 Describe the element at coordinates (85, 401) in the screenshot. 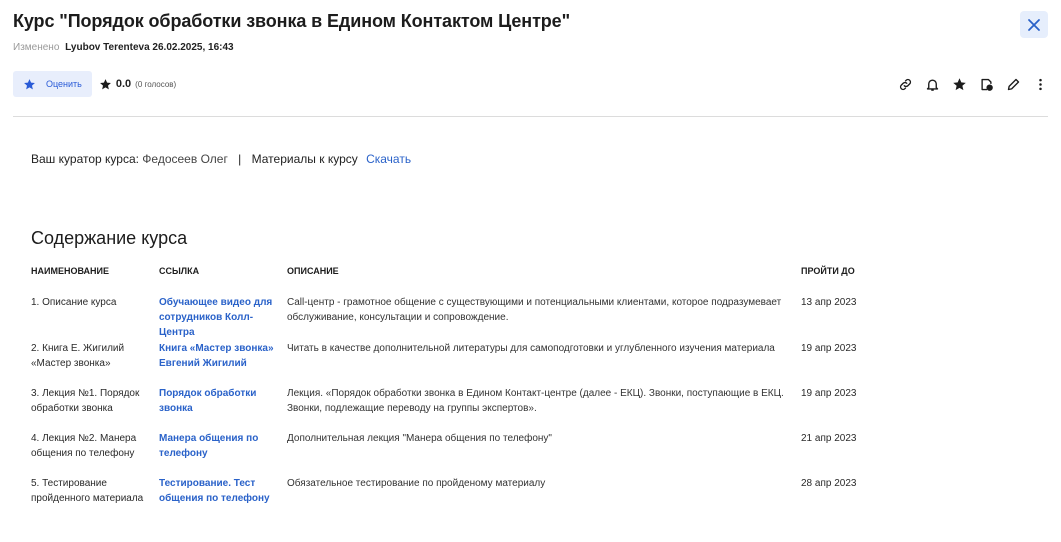

I see `row-name: 3. Лекция №1. Порядок обработки звонка` at that location.